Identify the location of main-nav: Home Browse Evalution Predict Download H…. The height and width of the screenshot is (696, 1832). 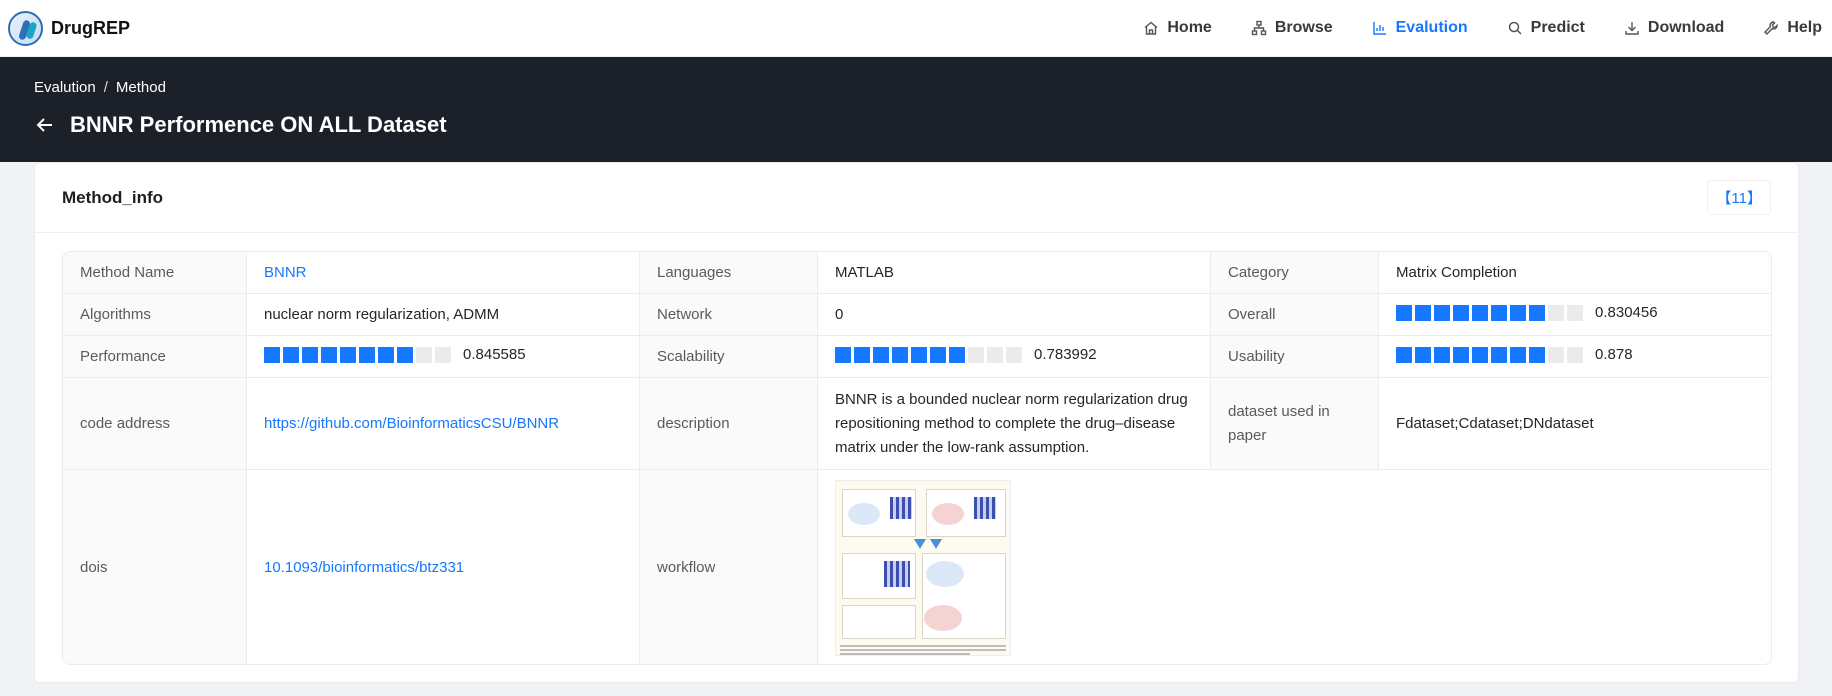
(1463, 28).